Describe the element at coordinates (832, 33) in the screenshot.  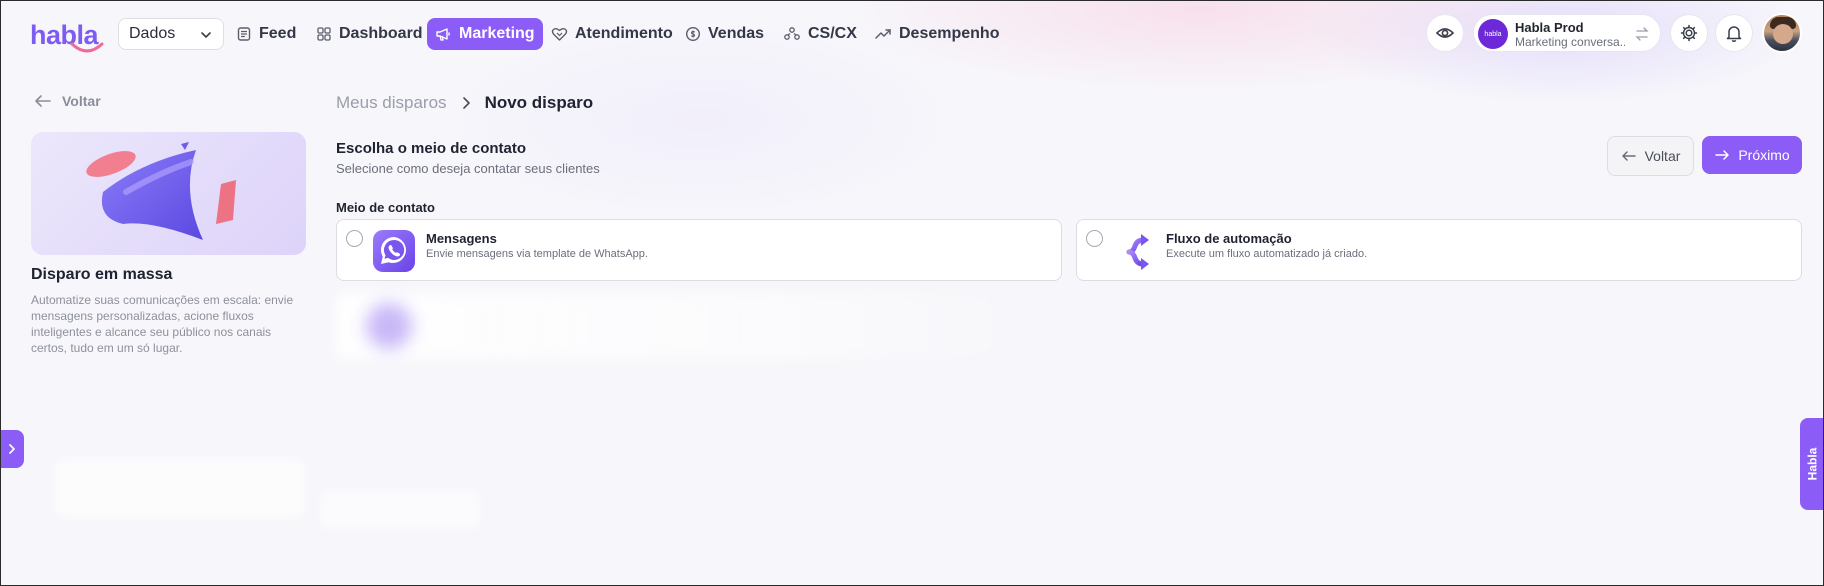
I see `nav-label: CS/CX` at that location.